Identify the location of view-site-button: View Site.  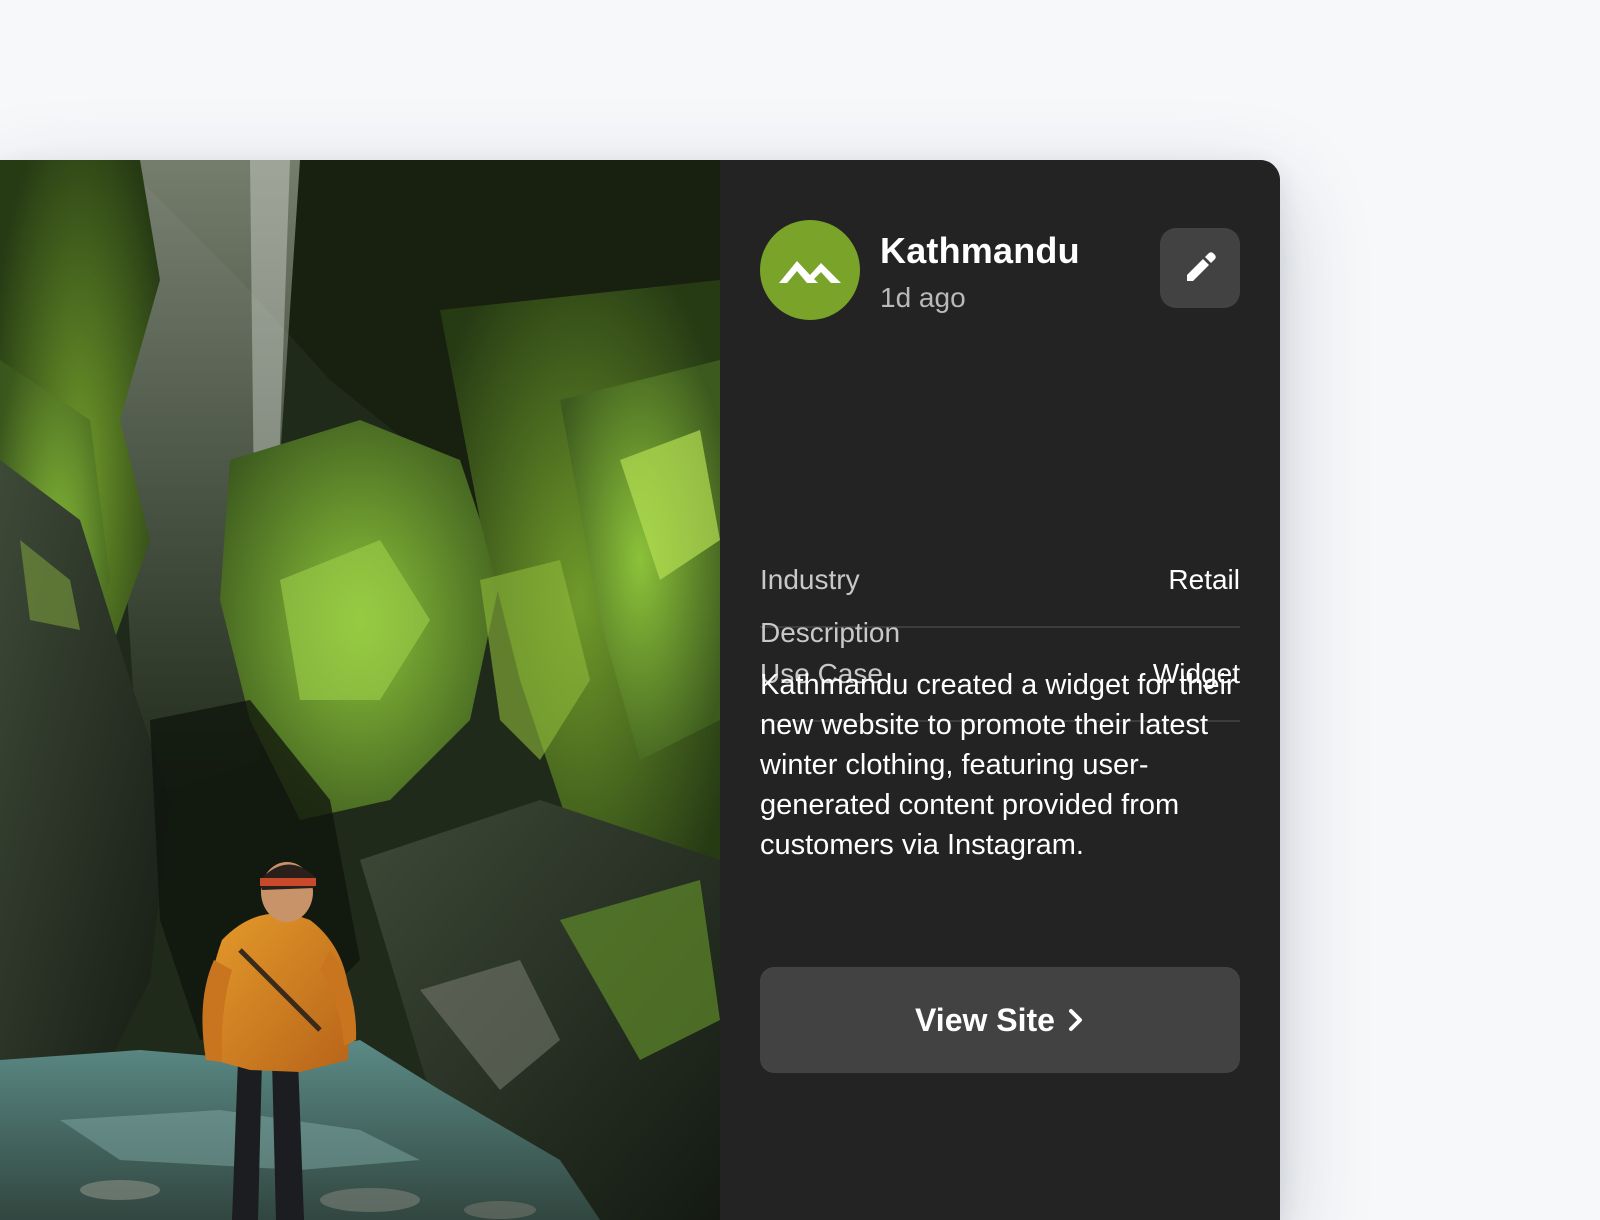
(1000, 1020).